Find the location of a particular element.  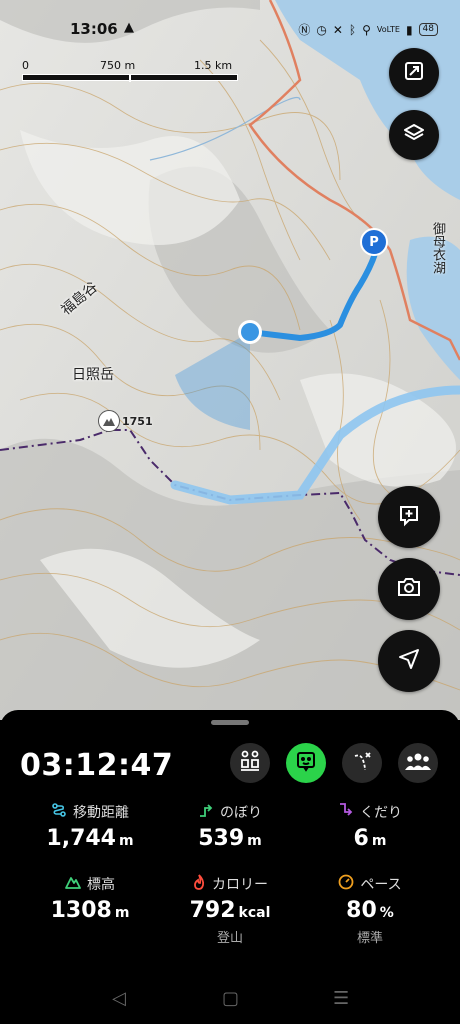

pace-level: 標準 is located at coordinates (369, 938).